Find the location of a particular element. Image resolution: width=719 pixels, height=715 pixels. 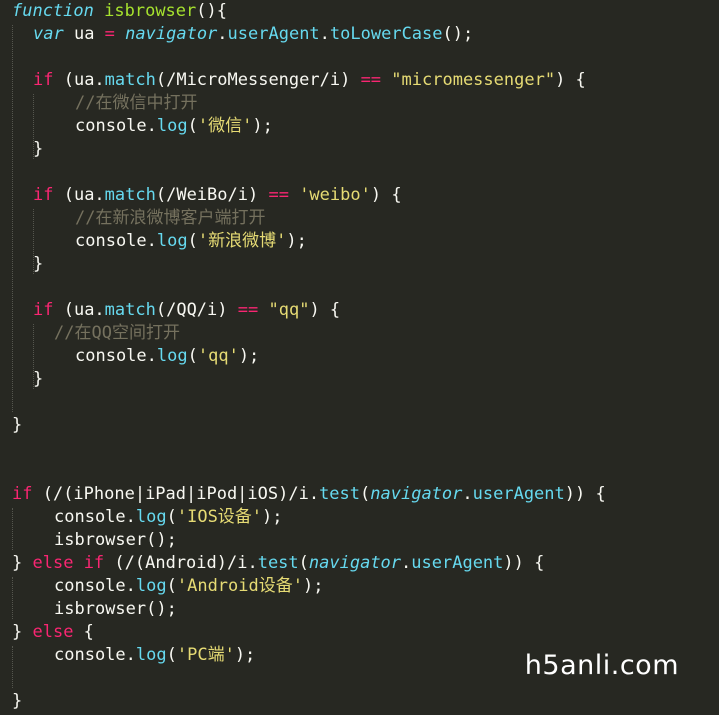

code-token: )) { is located at coordinates (585, 494).